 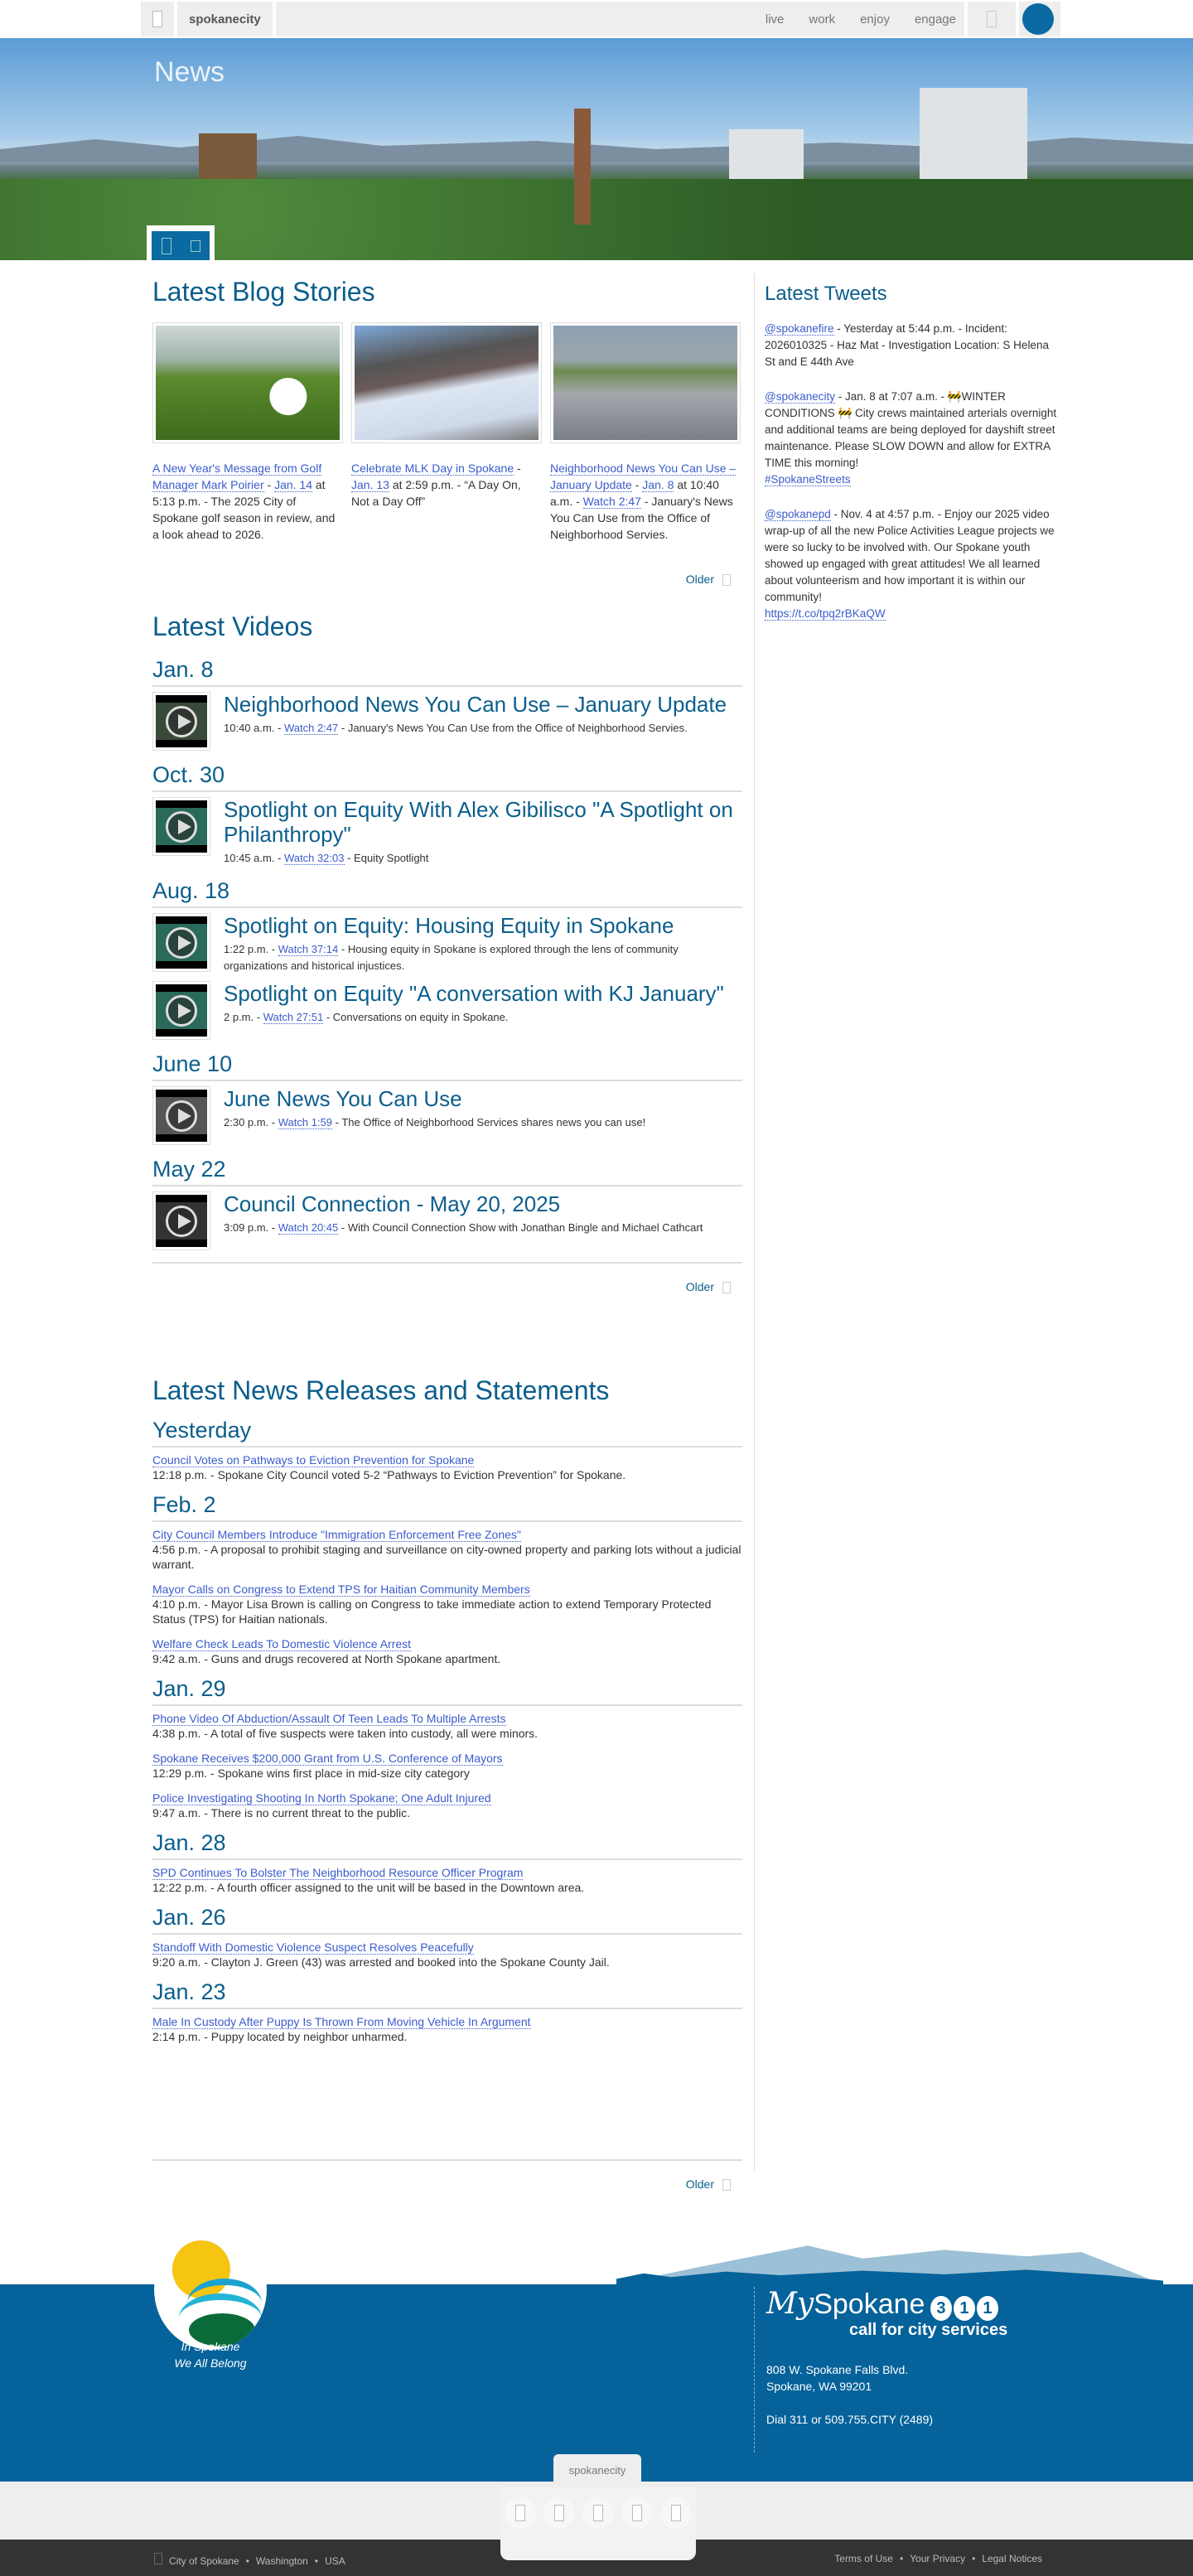 I want to click on spokanecity-tab: spokanecity, so click(x=597, y=2470).